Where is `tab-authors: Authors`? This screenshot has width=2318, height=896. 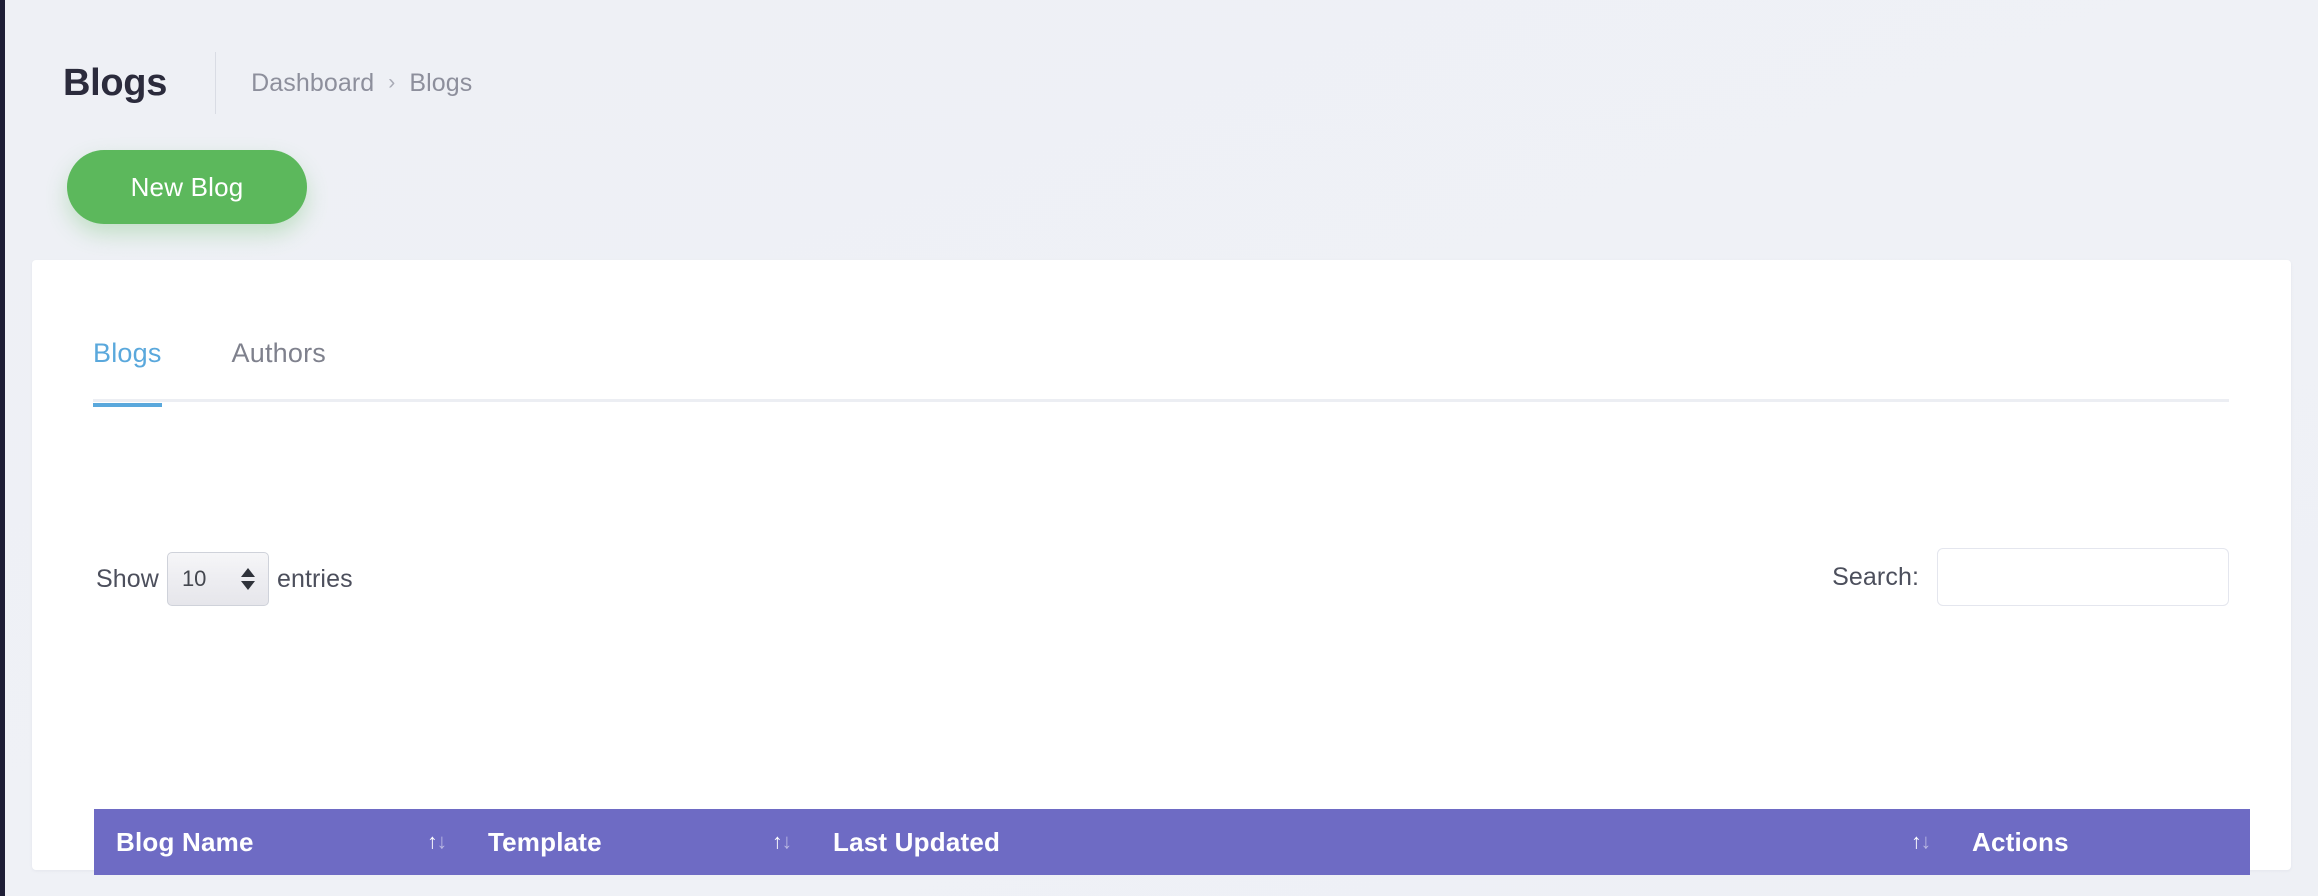 tab-authors: Authors is located at coordinates (279, 372).